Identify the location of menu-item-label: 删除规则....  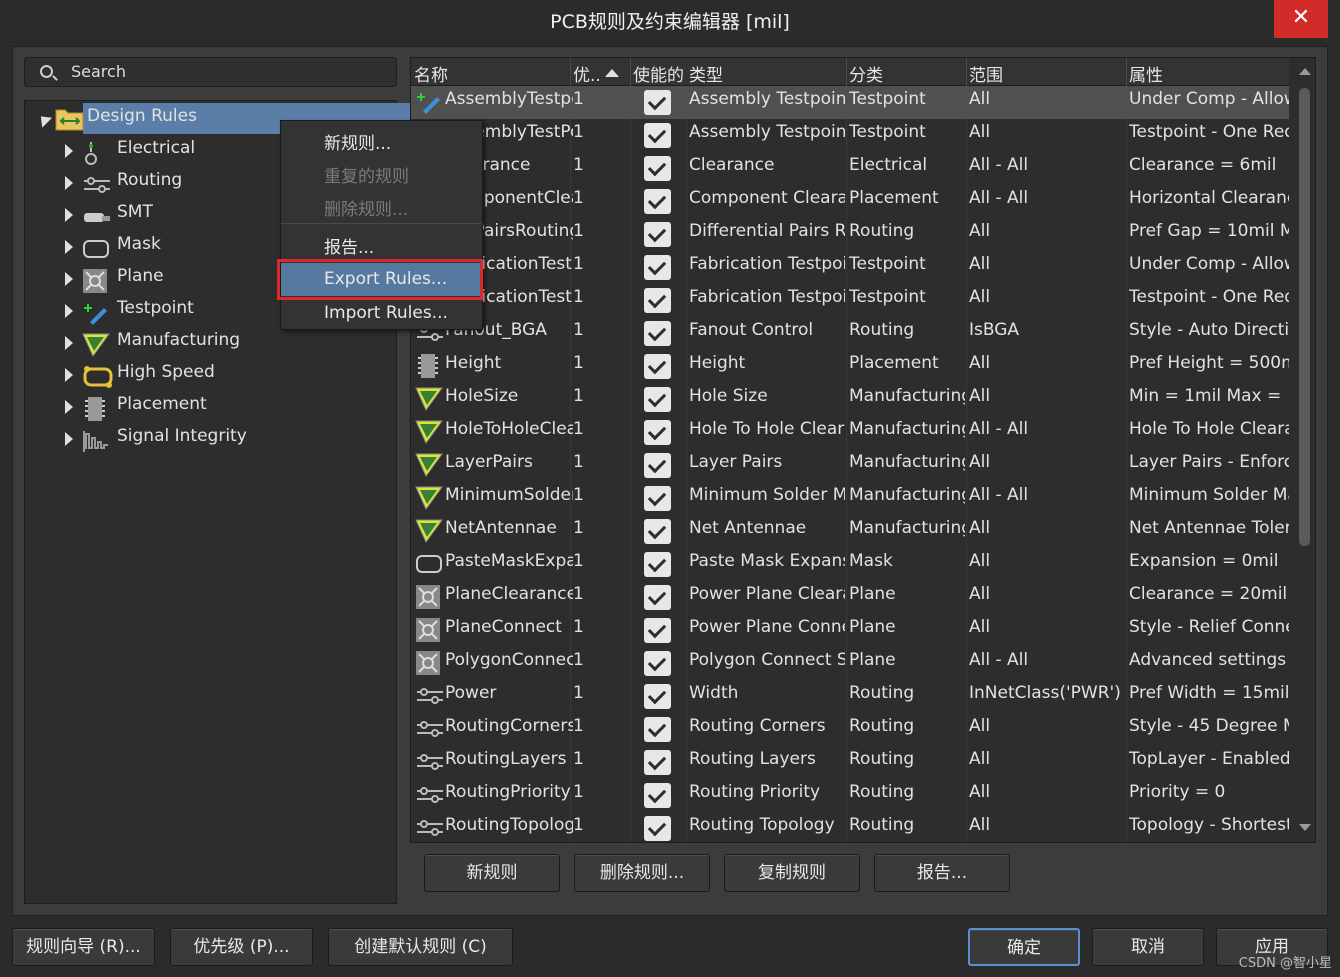
(366, 210).